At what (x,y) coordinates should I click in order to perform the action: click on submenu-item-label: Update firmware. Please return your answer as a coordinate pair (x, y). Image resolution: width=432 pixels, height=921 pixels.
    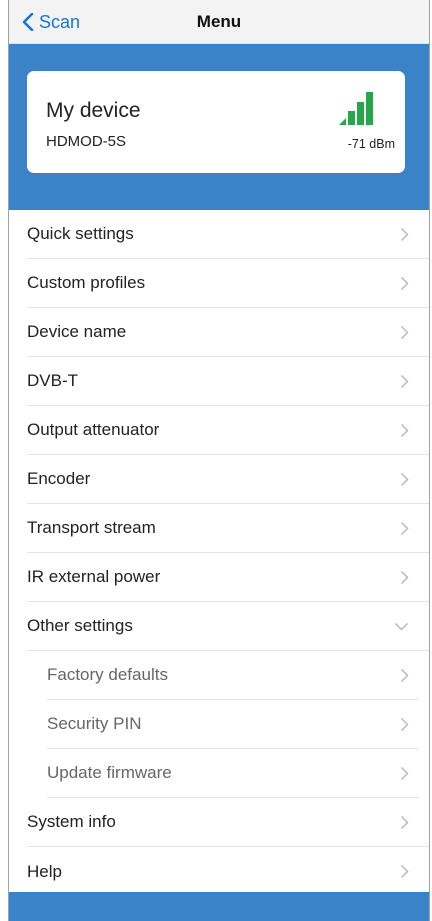
    Looking at the image, I should click on (109, 772).